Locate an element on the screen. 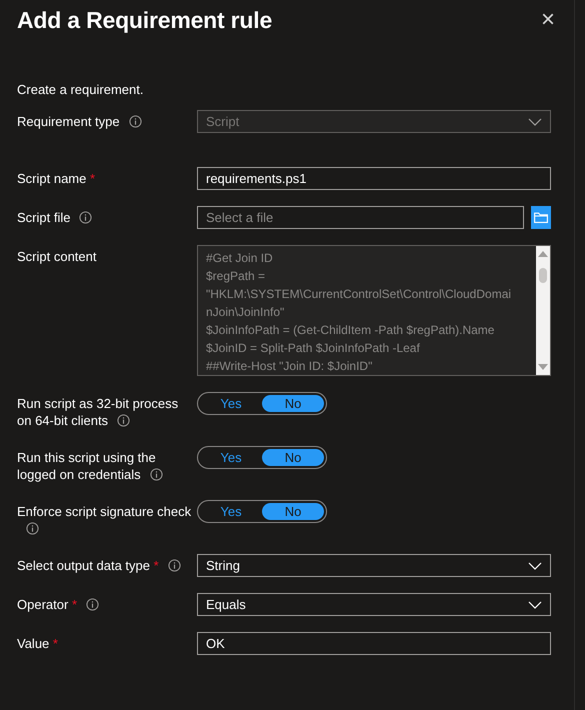  field-label: Enforce script signature check is located at coordinates (105, 518).